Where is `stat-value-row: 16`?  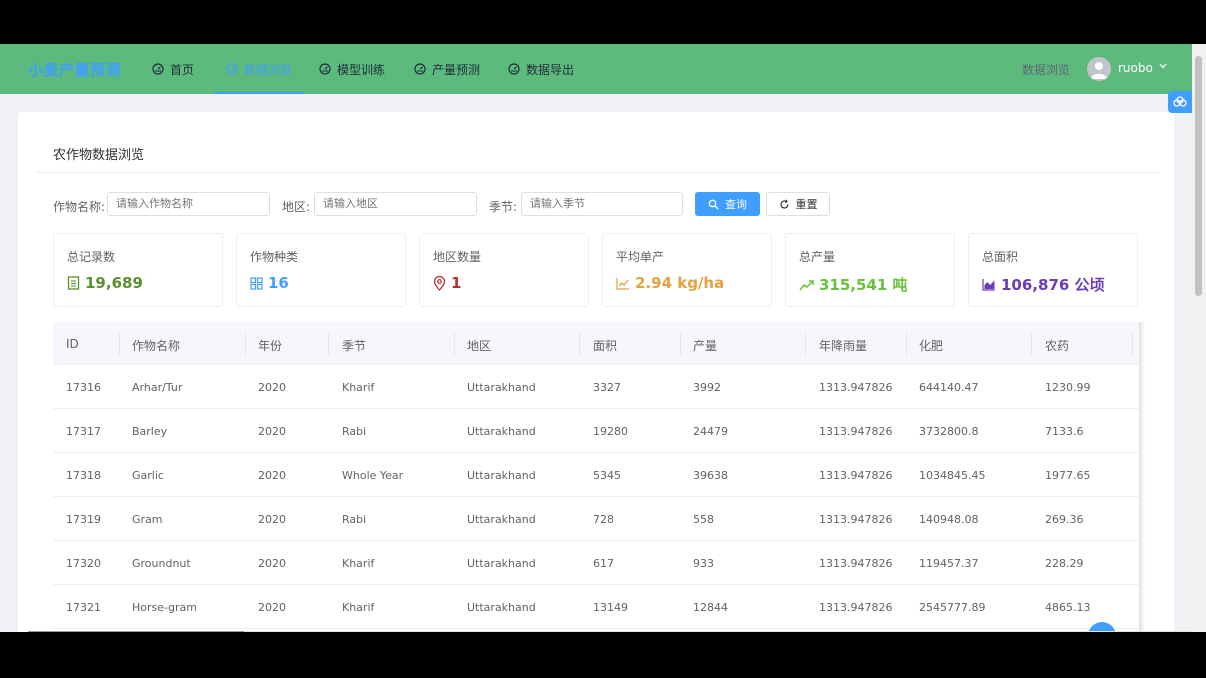
stat-value-row: 16 is located at coordinates (269, 283).